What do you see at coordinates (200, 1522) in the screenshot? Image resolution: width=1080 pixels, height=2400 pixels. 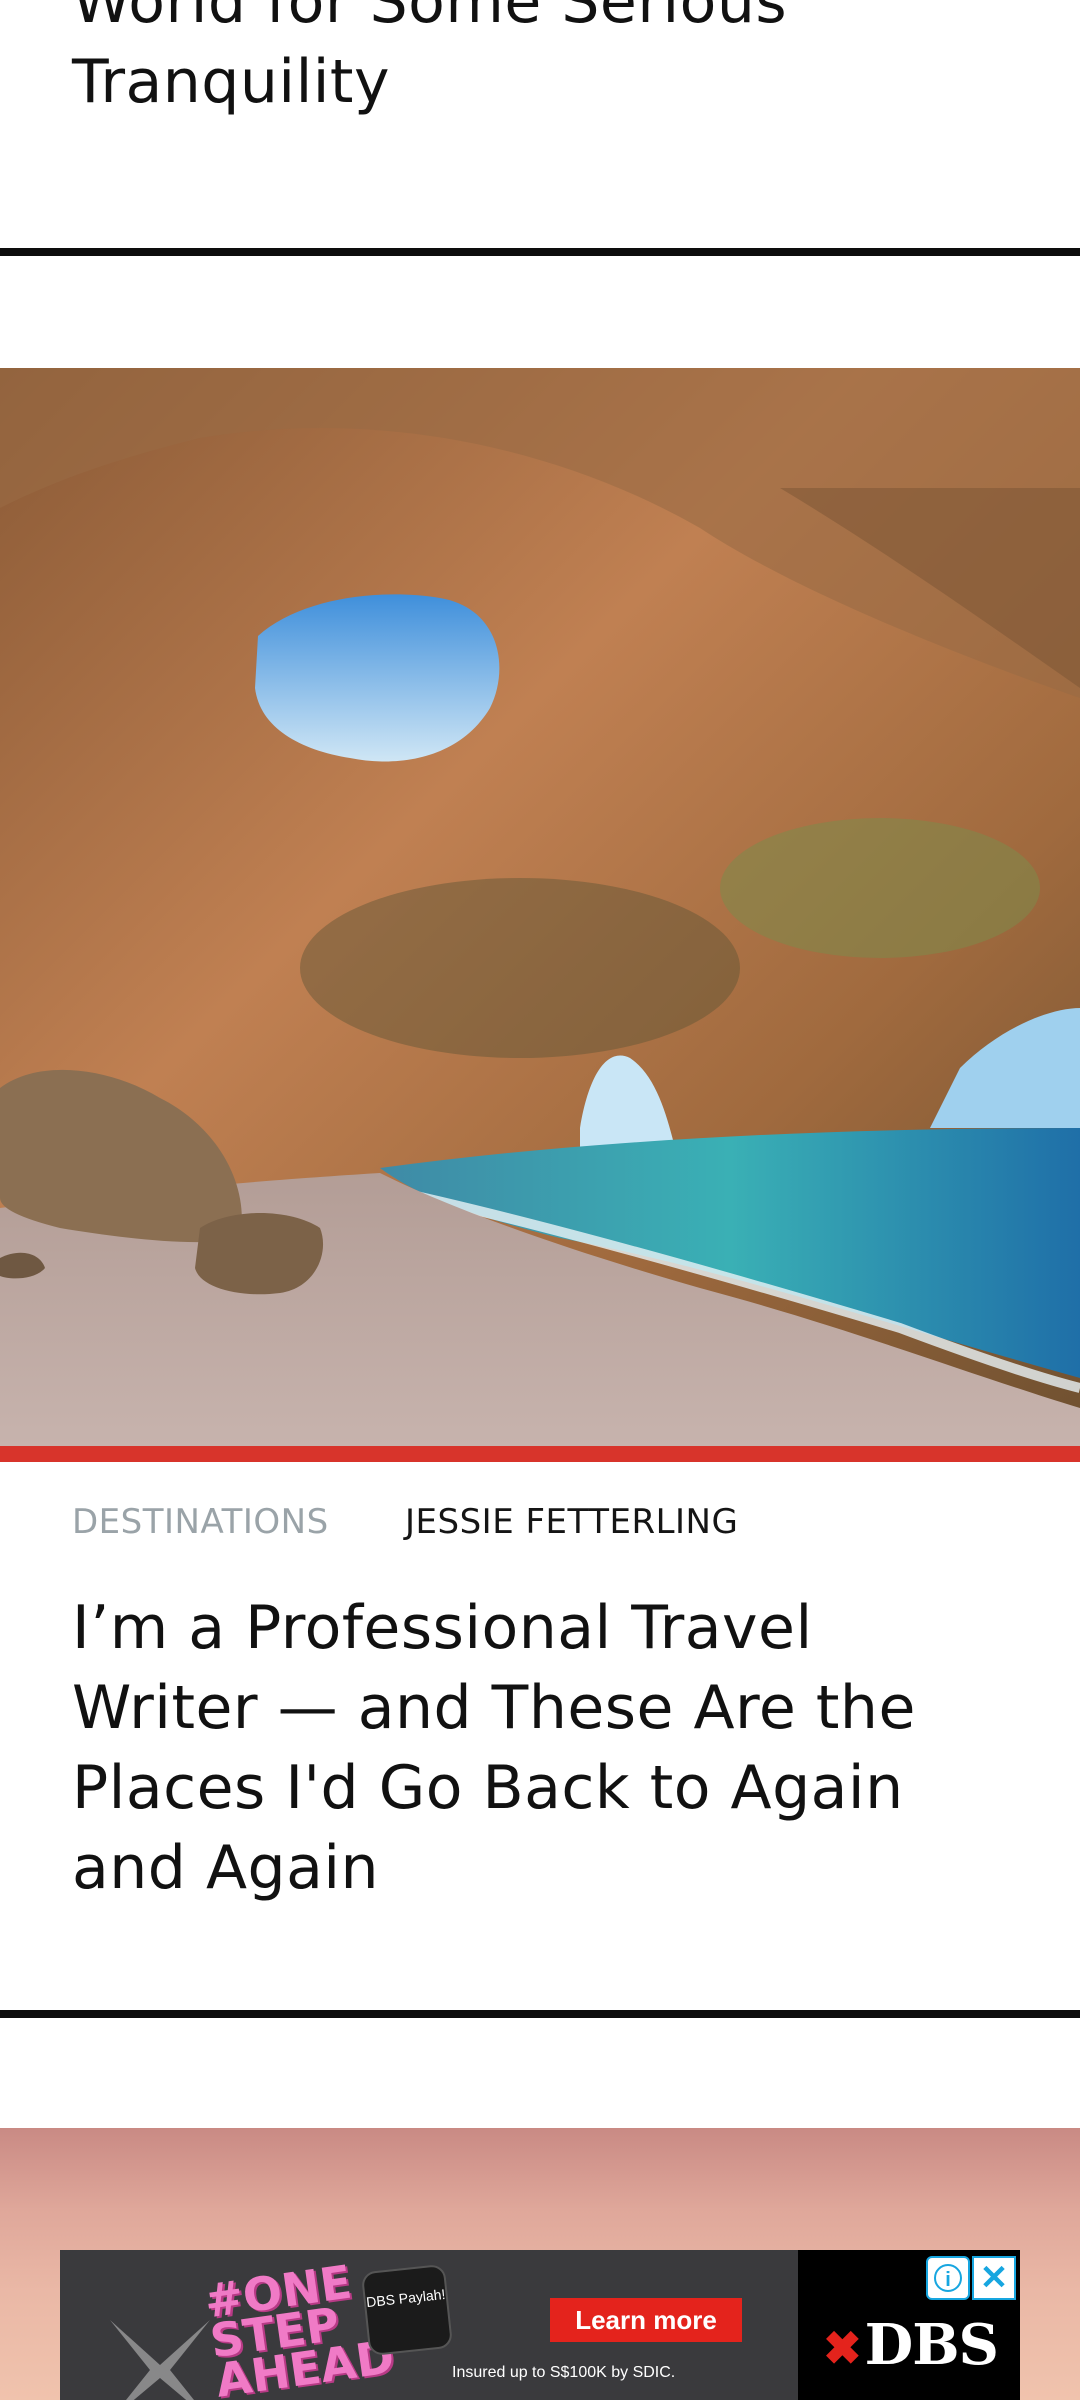 I see `category-label: DESTINATIONS` at bounding box center [200, 1522].